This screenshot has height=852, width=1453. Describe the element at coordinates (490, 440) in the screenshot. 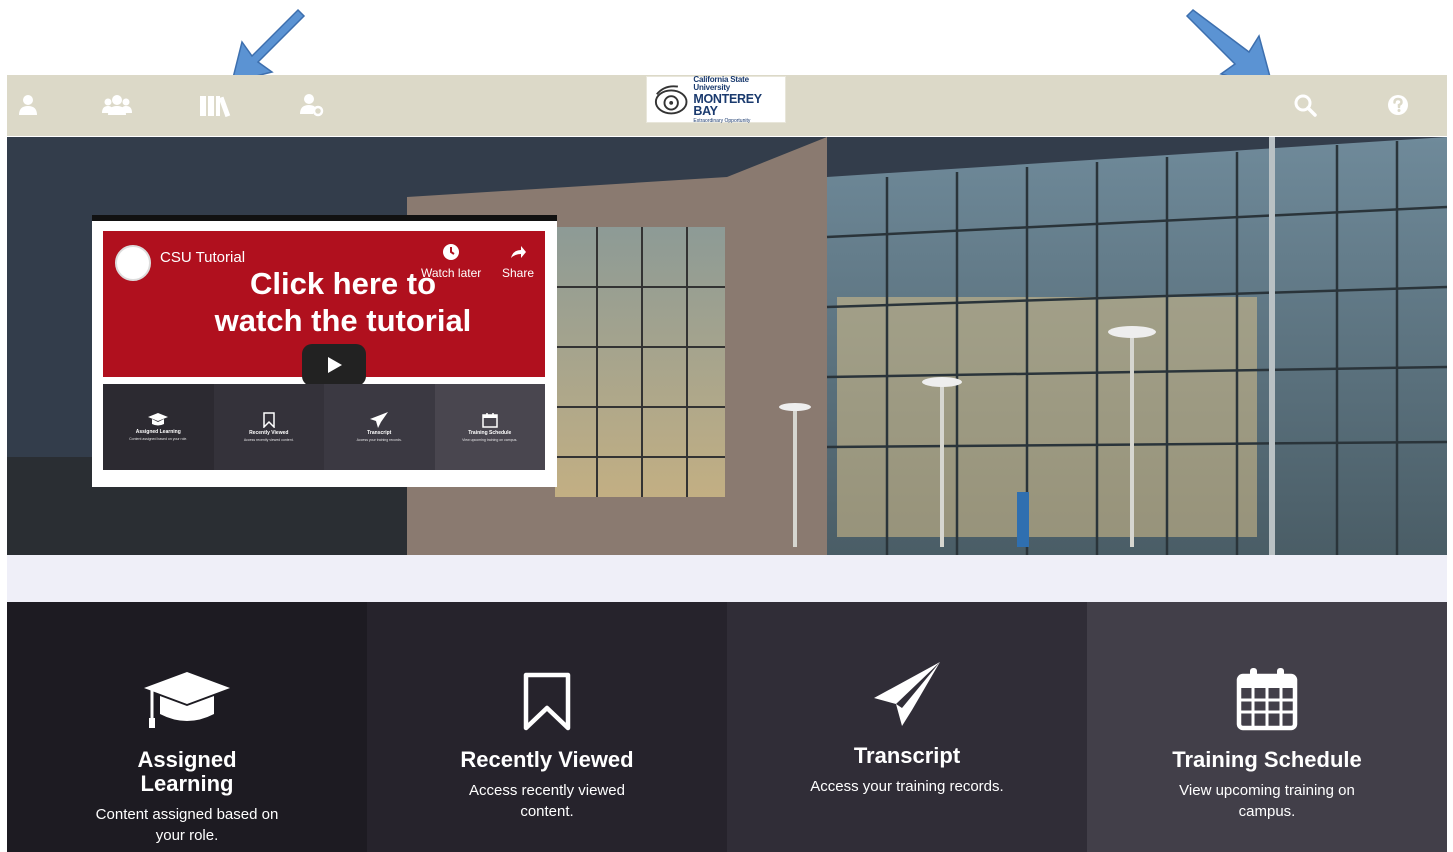

I see `video-tile-desc: View upcoming training on campus.` at that location.